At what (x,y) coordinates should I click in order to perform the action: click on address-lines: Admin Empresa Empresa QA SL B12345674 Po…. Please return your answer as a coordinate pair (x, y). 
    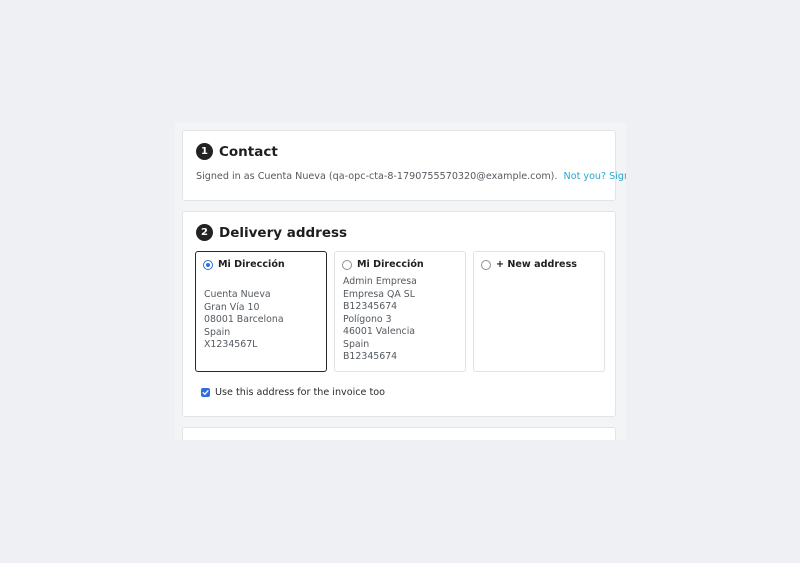
    Looking at the image, I should click on (380, 320).